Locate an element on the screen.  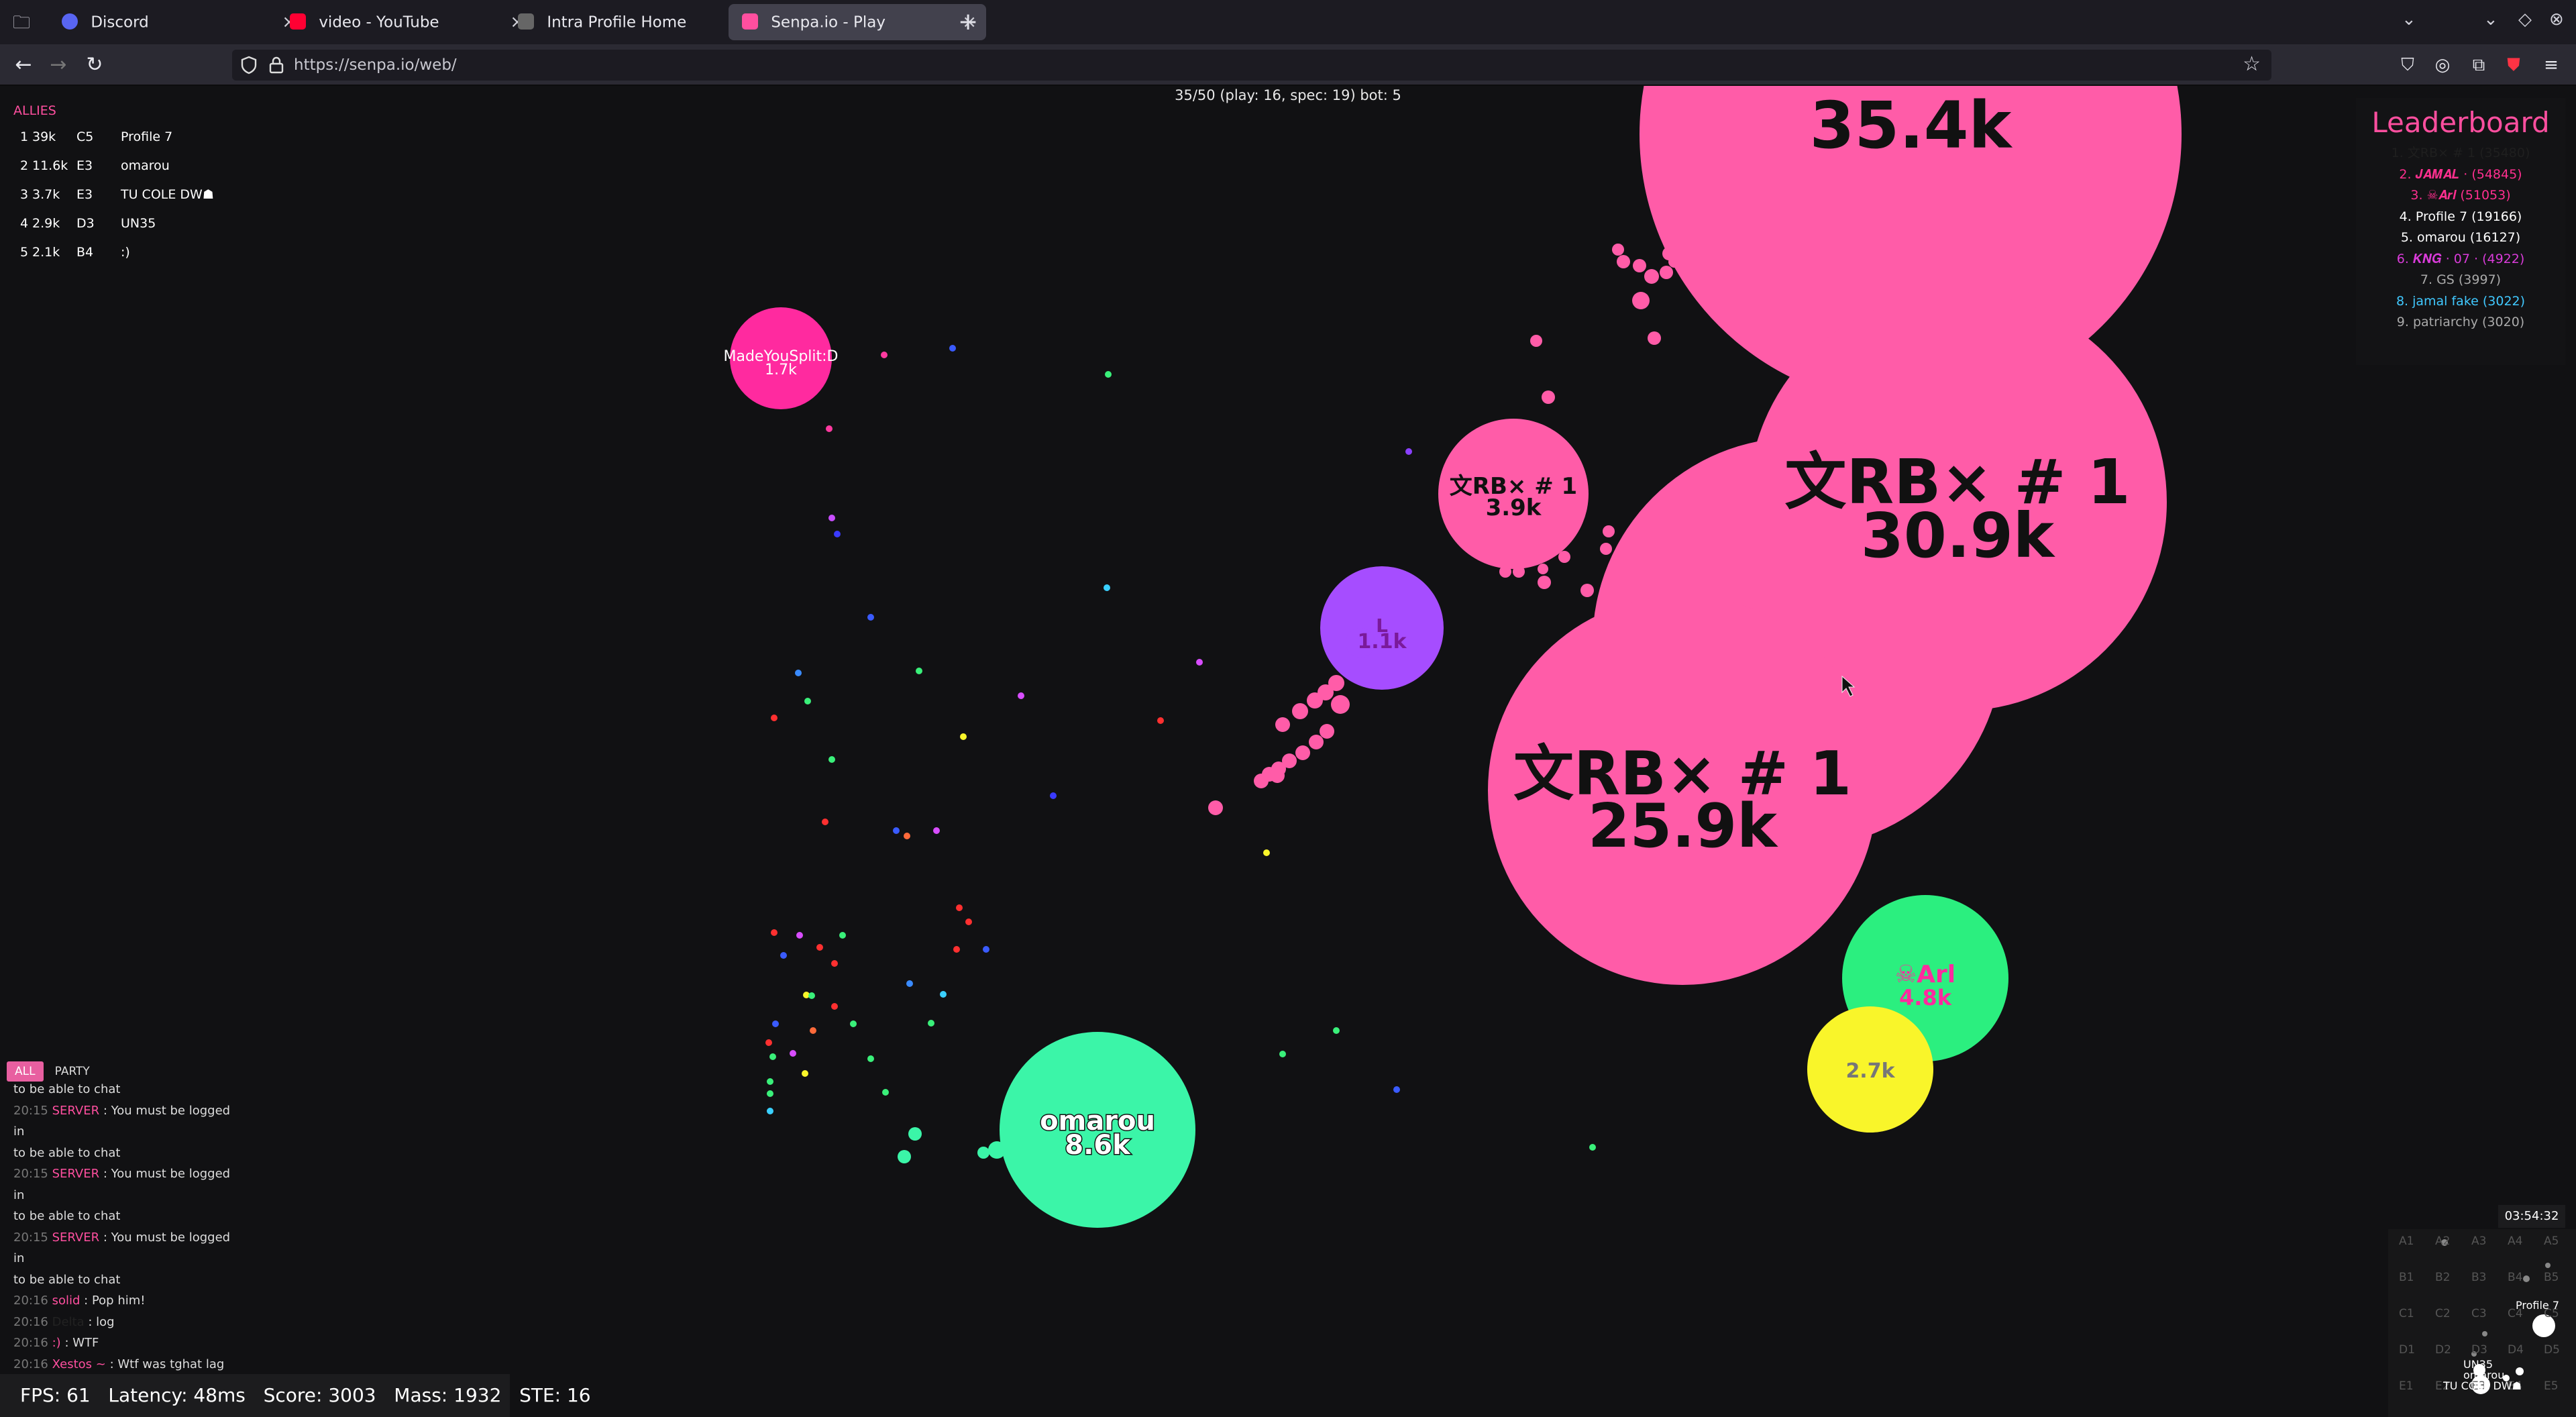
tab-intra: Intra Profile Home × is located at coordinates (633, 22).